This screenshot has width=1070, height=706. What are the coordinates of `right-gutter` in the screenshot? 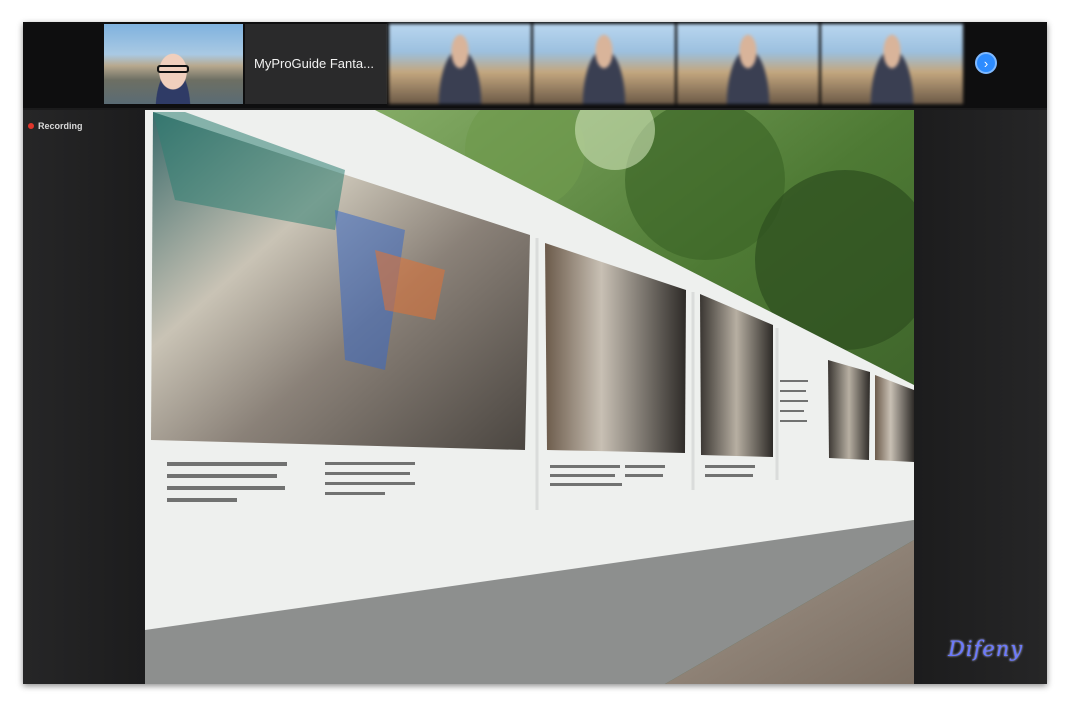 It's located at (980, 397).